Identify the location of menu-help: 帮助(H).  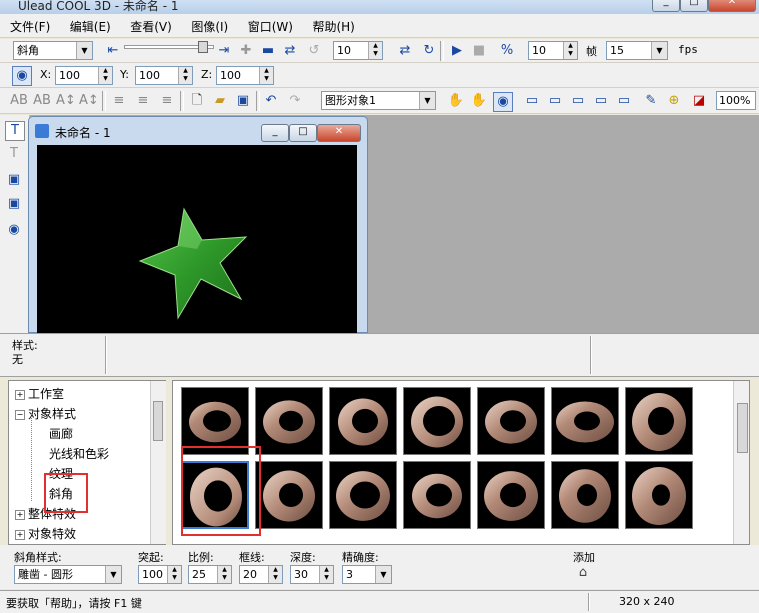
(331, 24).